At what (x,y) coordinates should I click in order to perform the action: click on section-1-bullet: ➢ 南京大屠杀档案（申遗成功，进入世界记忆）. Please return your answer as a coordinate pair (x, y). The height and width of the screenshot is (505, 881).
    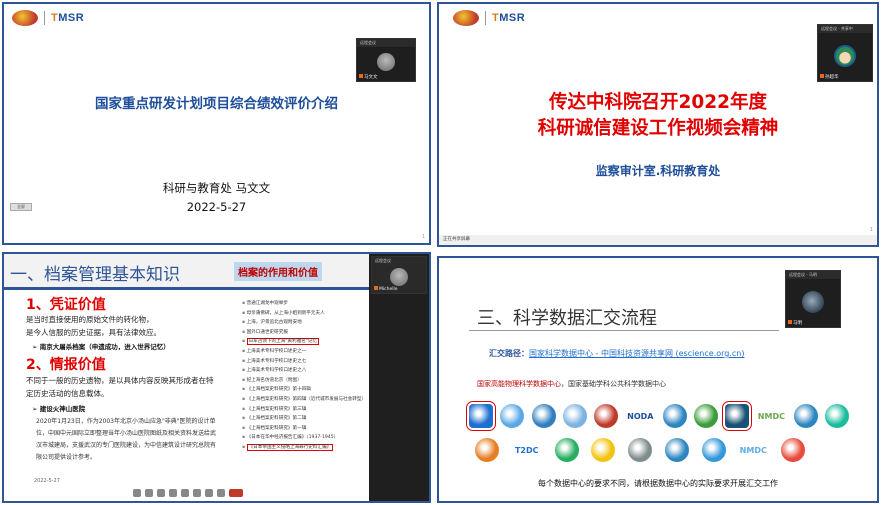
    Looking at the image, I should click on (101, 347).